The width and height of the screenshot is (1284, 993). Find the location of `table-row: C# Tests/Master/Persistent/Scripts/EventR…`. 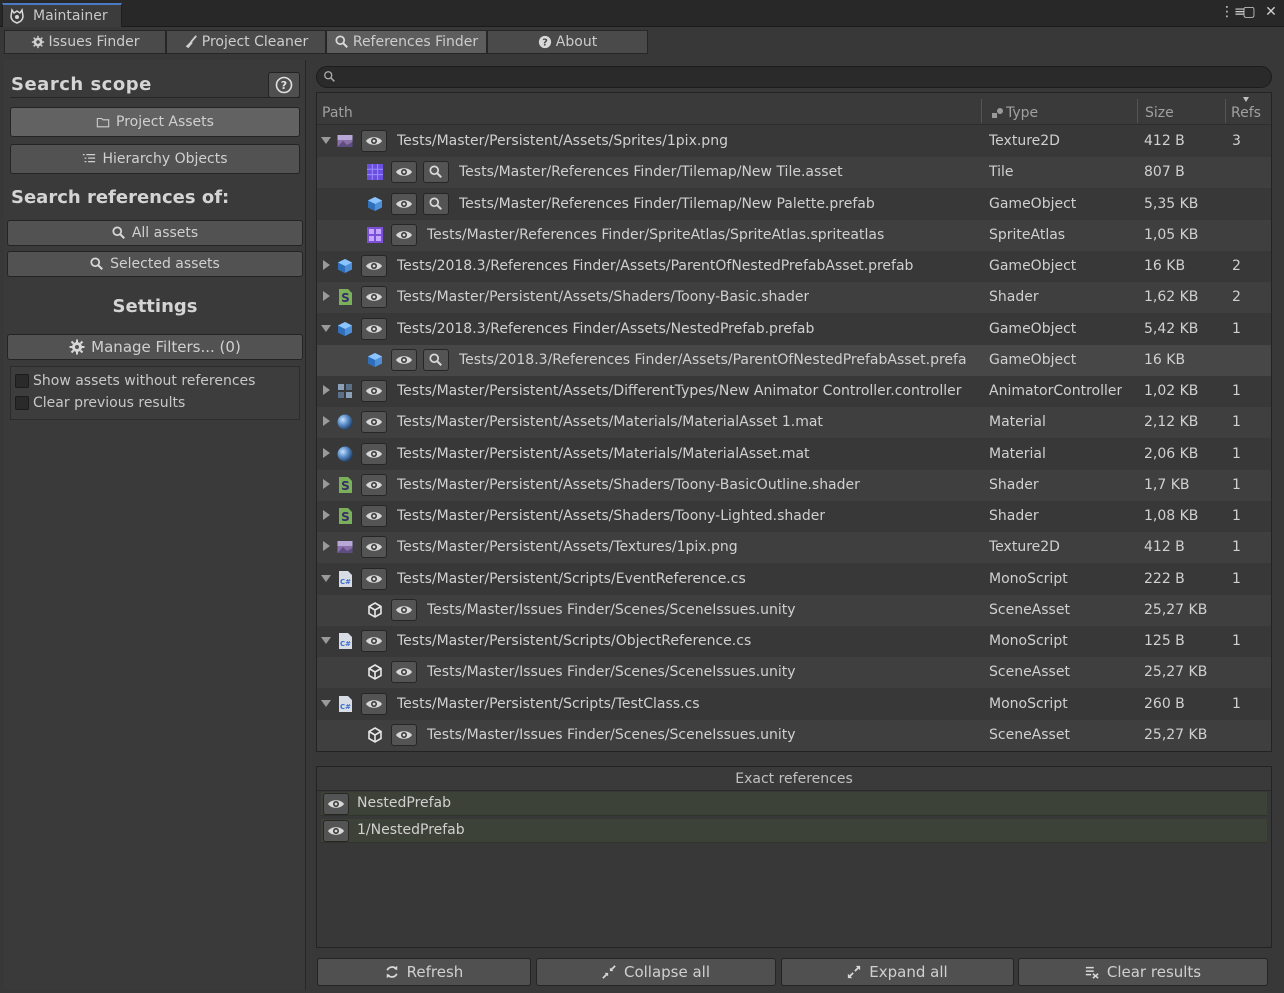

table-row: C# Tests/Master/Persistent/Scripts/EventR… is located at coordinates (794, 579).